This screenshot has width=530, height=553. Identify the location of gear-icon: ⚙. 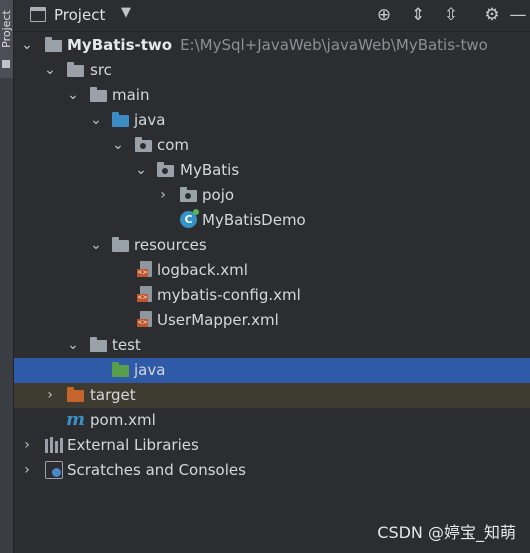
(492, 15).